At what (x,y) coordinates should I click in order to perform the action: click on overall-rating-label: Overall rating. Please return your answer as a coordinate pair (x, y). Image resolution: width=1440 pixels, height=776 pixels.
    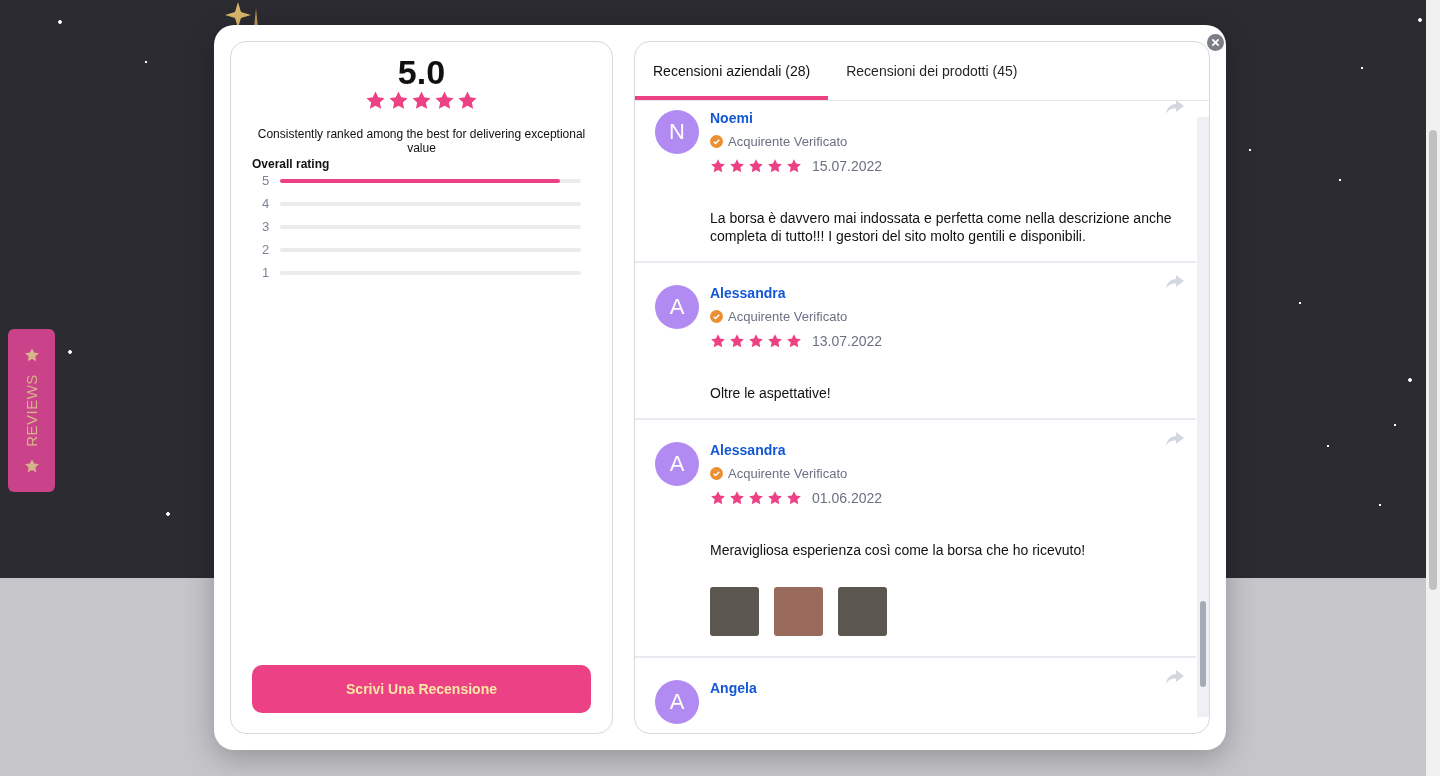
    Looking at the image, I should click on (291, 164).